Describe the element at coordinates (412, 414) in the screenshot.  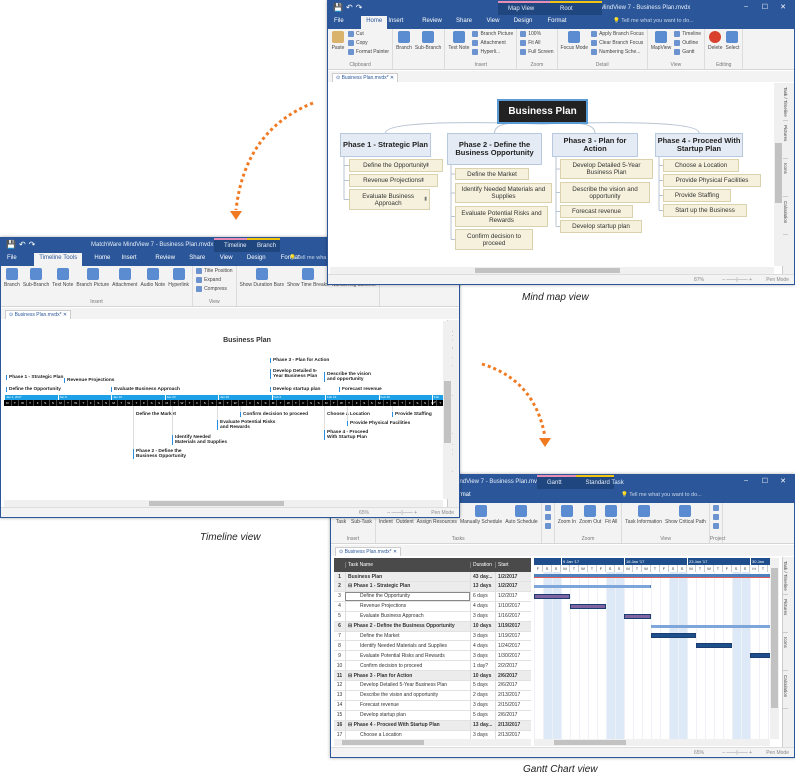
I see `timeline-item: Provide Staffing` at that location.